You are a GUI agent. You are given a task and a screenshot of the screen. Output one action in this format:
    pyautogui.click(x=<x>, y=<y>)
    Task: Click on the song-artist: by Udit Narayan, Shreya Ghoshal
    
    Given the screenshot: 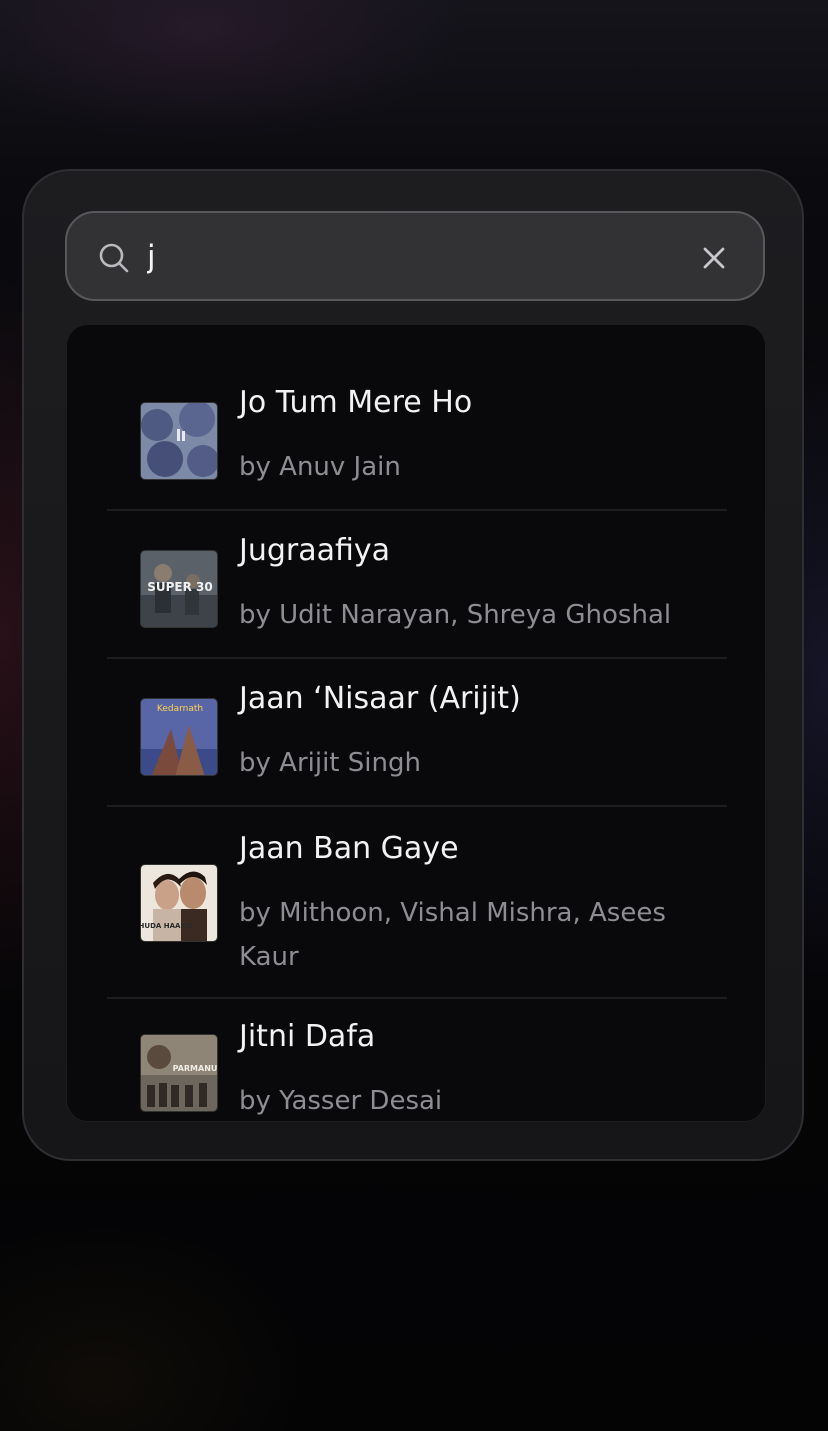 What is the action you would take?
    pyautogui.click(x=455, y=615)
    